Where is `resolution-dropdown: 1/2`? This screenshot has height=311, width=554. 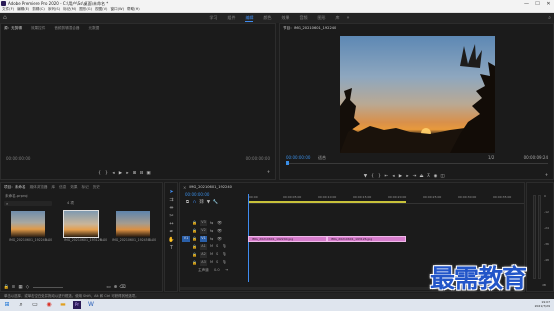
resolution-dropdown: 1/2 is located at coordinates (491, 157).